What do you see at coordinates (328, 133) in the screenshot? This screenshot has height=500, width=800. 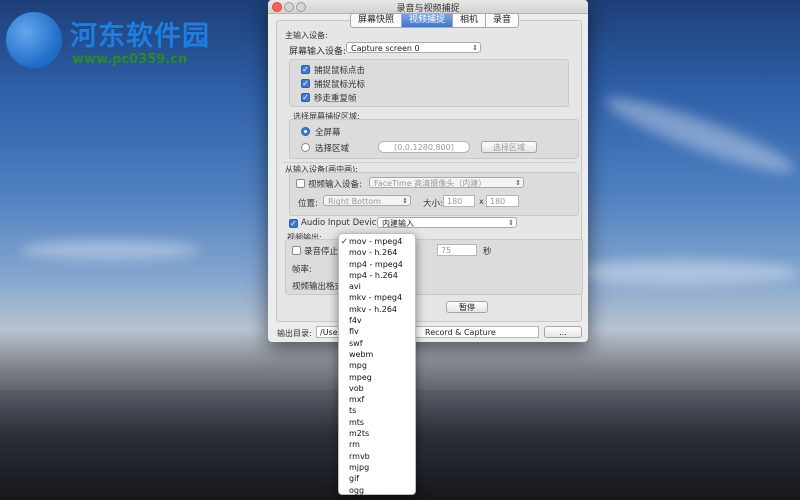 I see `full-screen-label: 全屏幕` at bounding box center [328, 133].